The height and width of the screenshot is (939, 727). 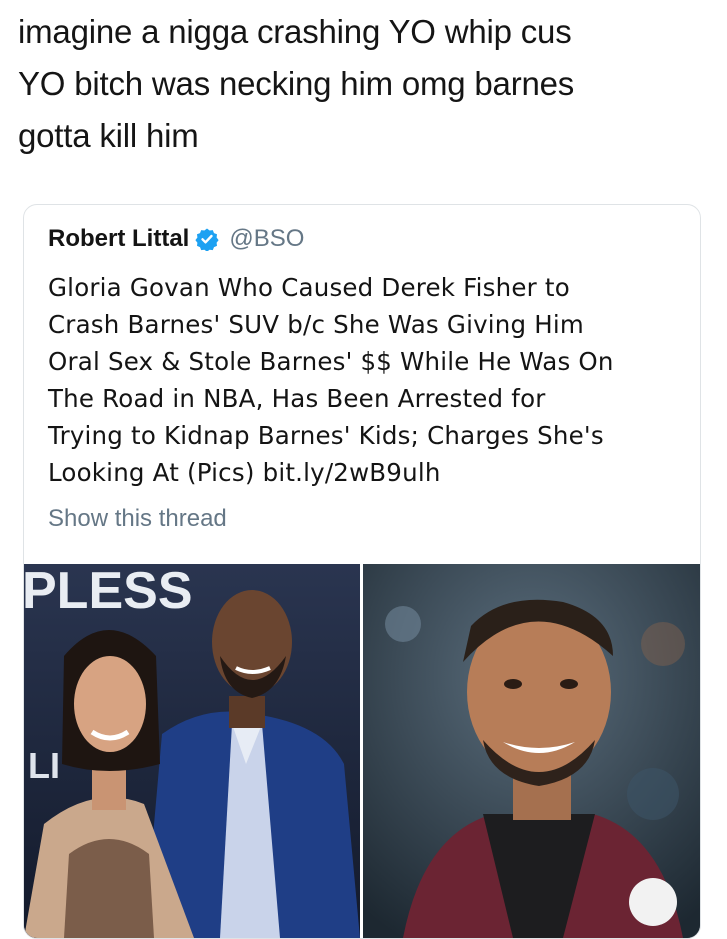 I want to click on backdrop-text-2: LI, so click(x=44, y=765).